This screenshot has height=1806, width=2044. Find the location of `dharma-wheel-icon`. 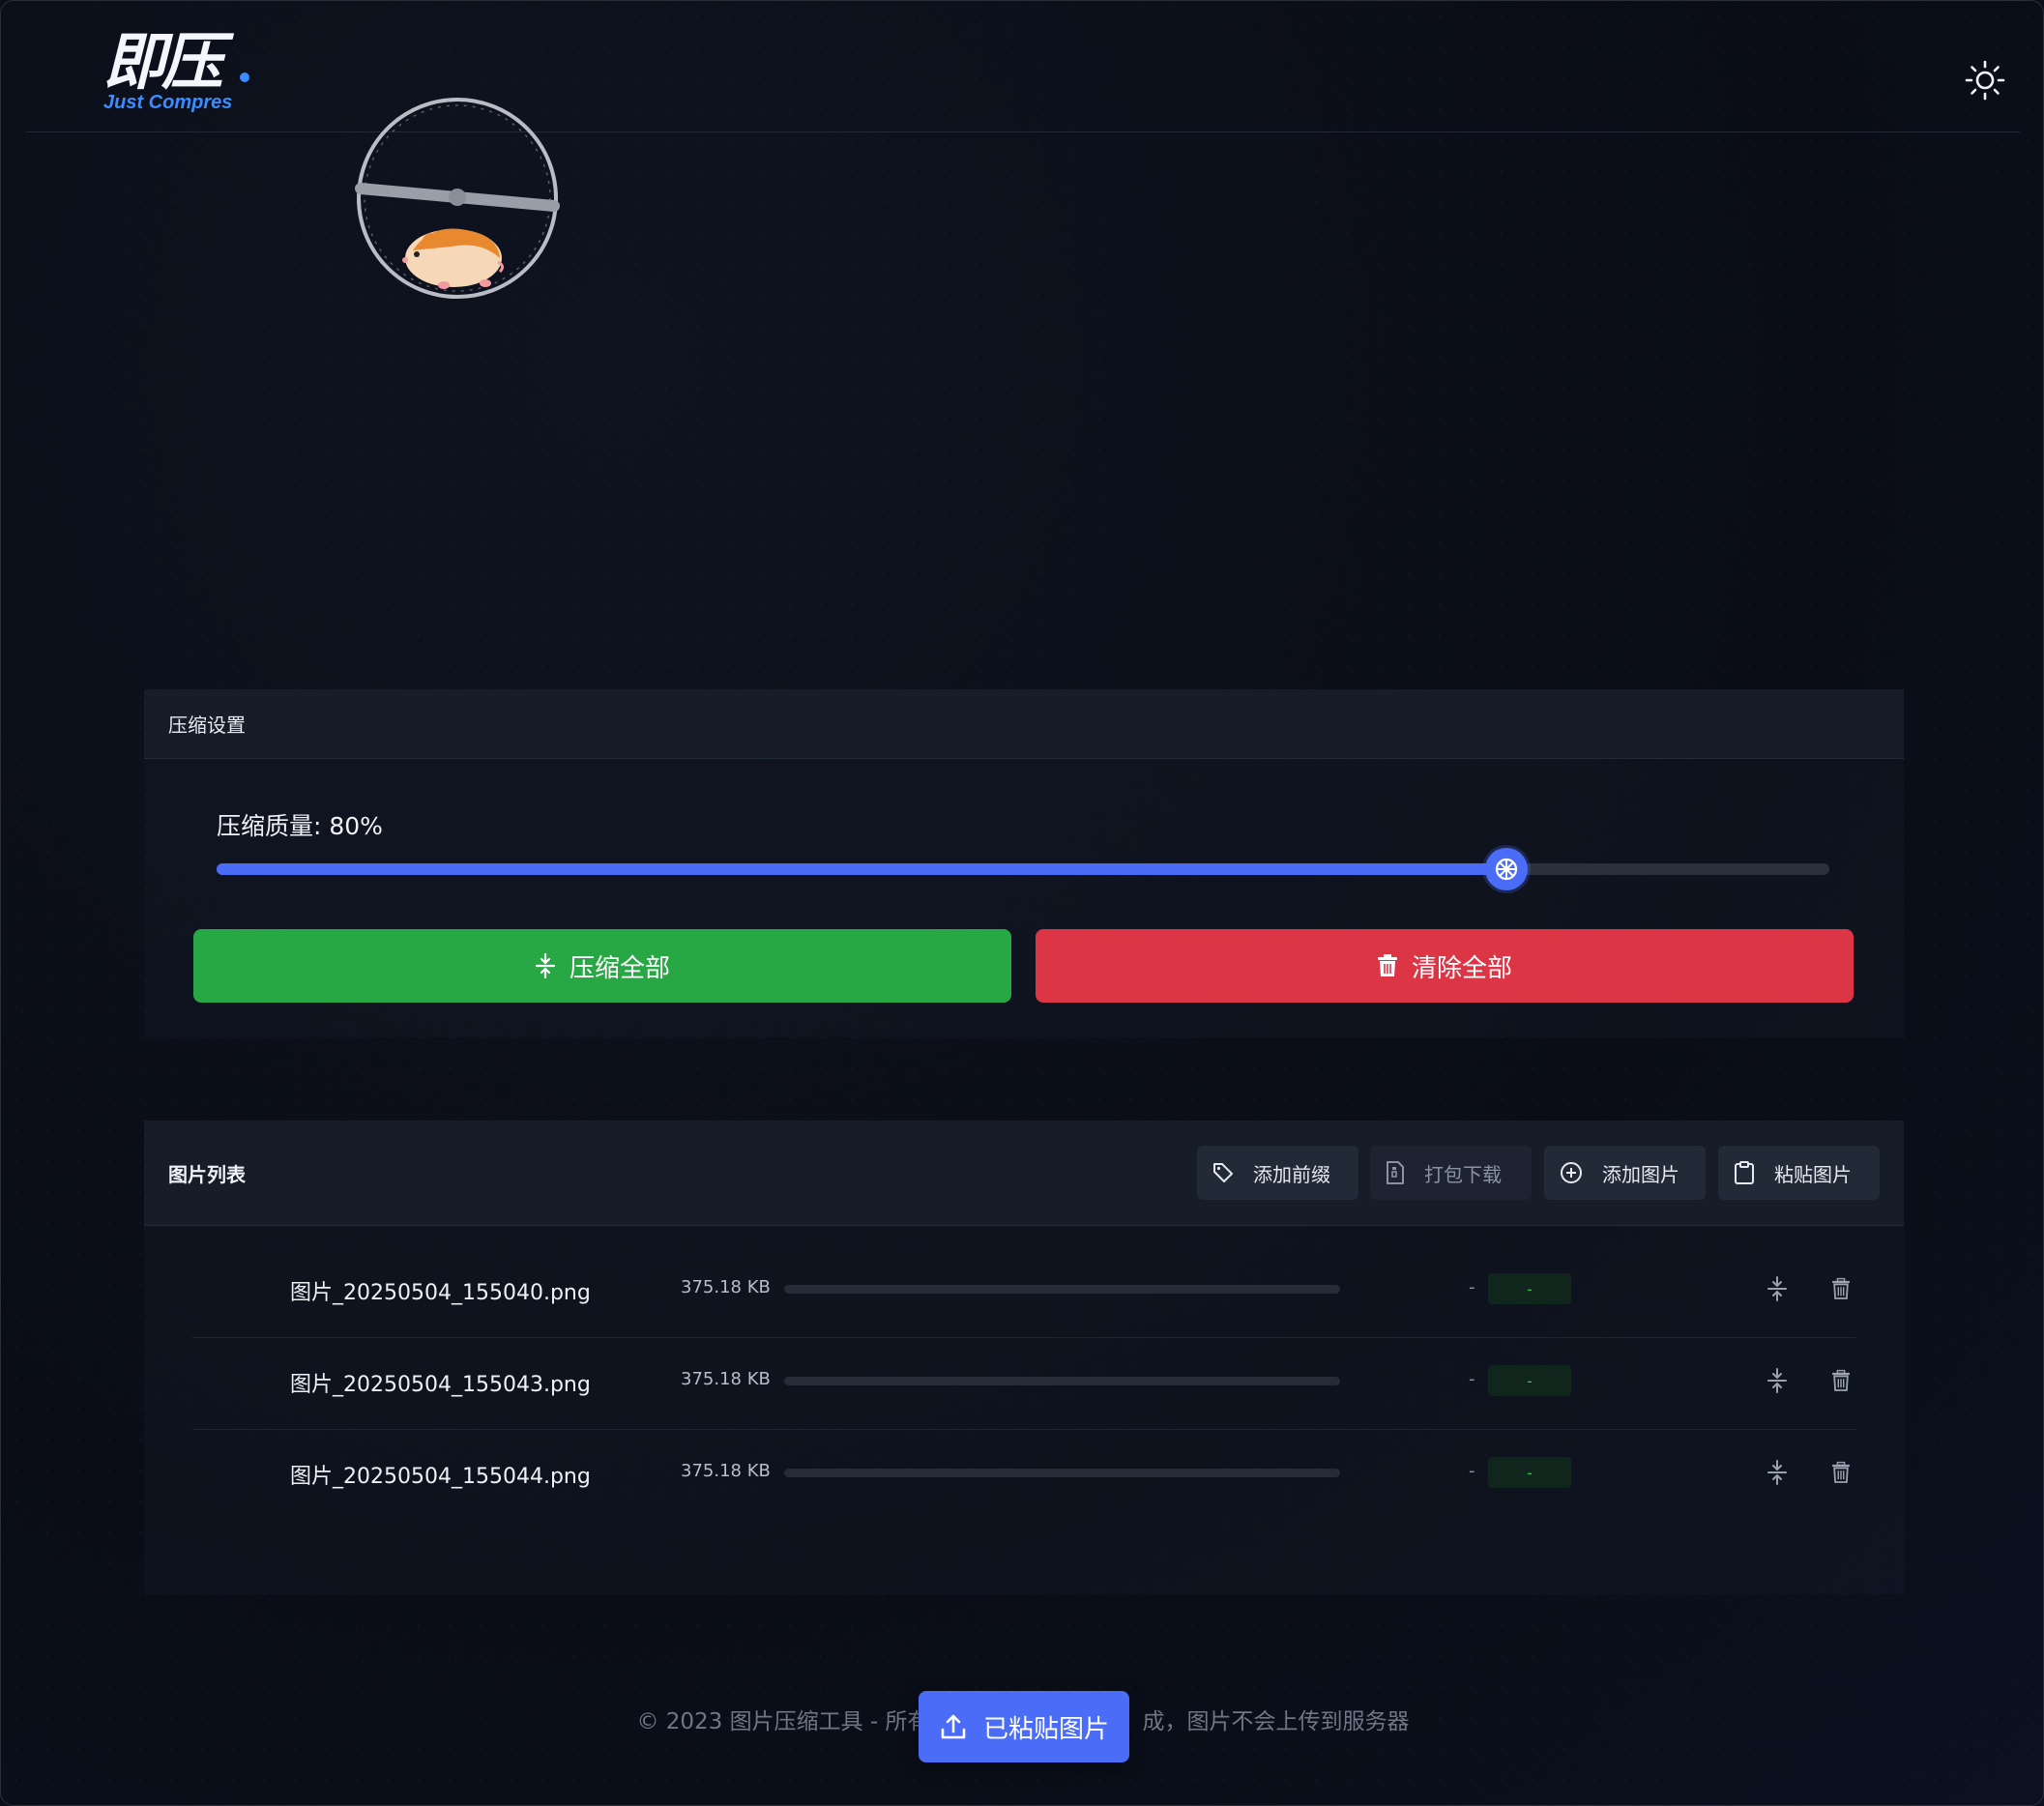

dharma-wheel-icon is located at coordinates (1507, 869).